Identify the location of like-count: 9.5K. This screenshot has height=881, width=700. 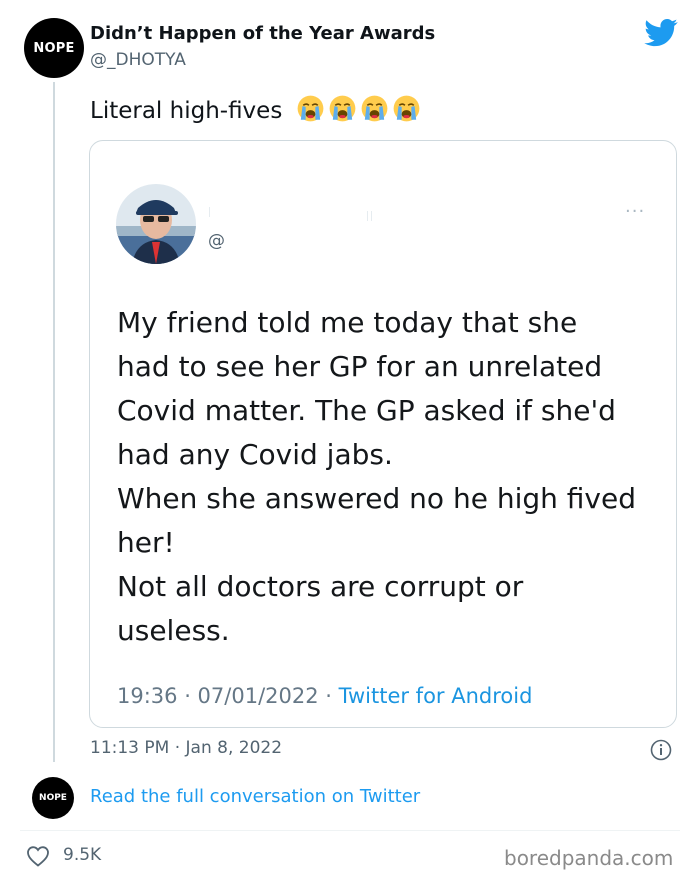
(82, 855).